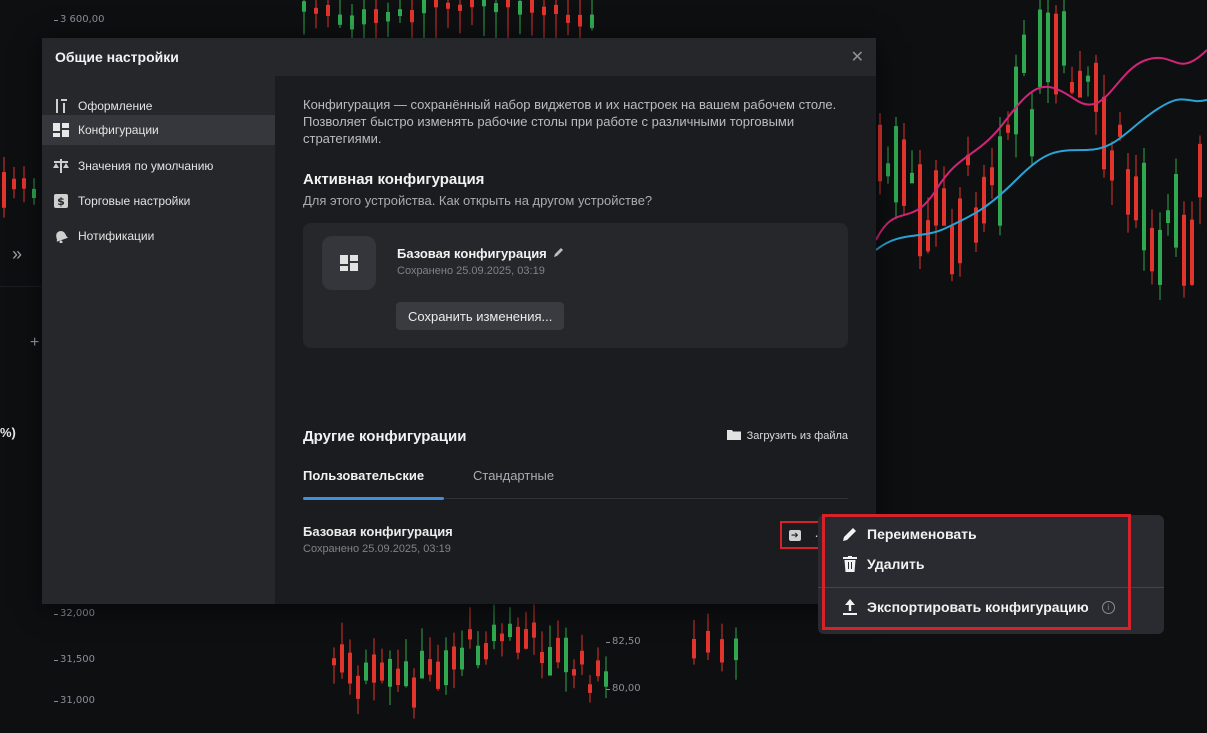 The image size is (1207, 733). What do you see at coordinates (857, 57) in the screenshot?
I see `close-icon: ✕` at bounding box center [857, 57].